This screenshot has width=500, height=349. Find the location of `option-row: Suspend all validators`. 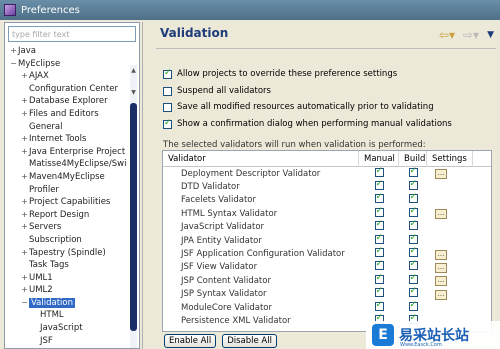

option-row: Suspend all validators is located at coordinates (217, 91).